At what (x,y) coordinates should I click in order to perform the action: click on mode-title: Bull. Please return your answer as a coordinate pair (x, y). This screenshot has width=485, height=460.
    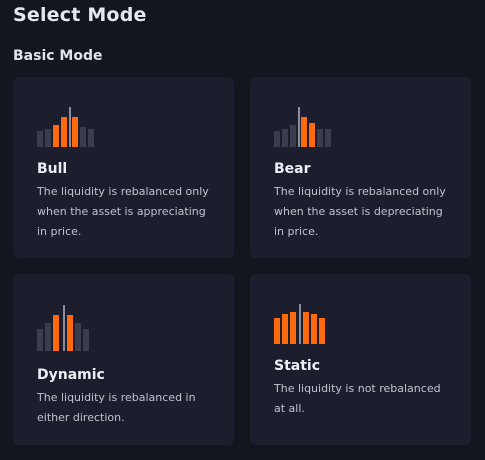
    Looking at the image, I should click on (52, 169).